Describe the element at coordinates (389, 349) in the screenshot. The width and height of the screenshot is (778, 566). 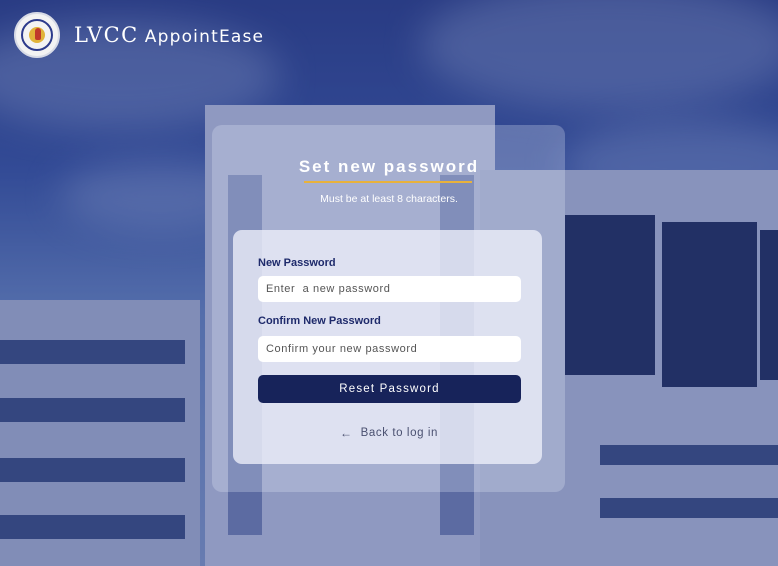
I see `confirm-password-input` at that location.